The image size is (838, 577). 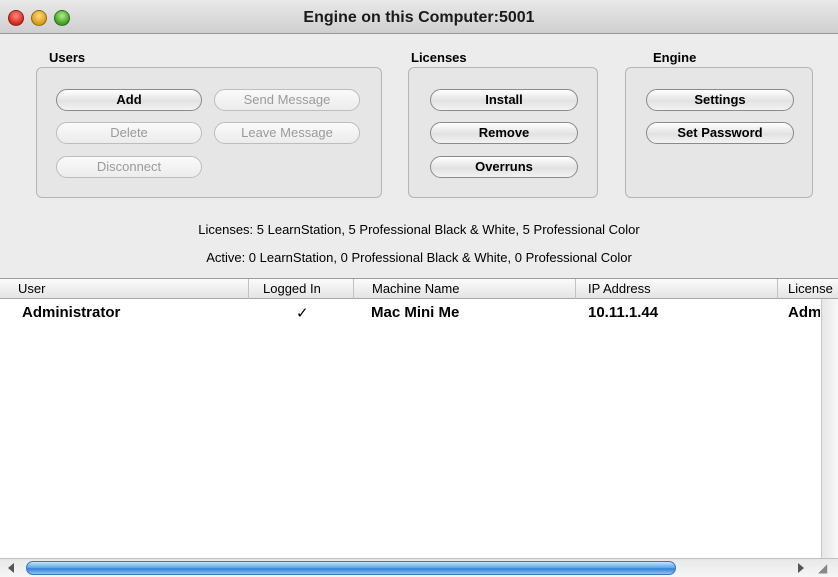 What do you see at coordinates (675, 57) in the screenshot?
I see `engine-group-label: Engine` at bounding box center [675, 57].